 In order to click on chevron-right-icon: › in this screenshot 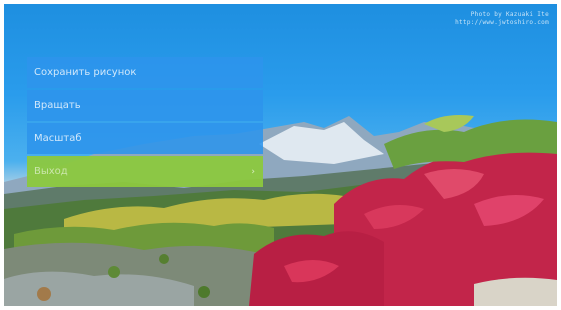, I will do `click(253, 171)`.